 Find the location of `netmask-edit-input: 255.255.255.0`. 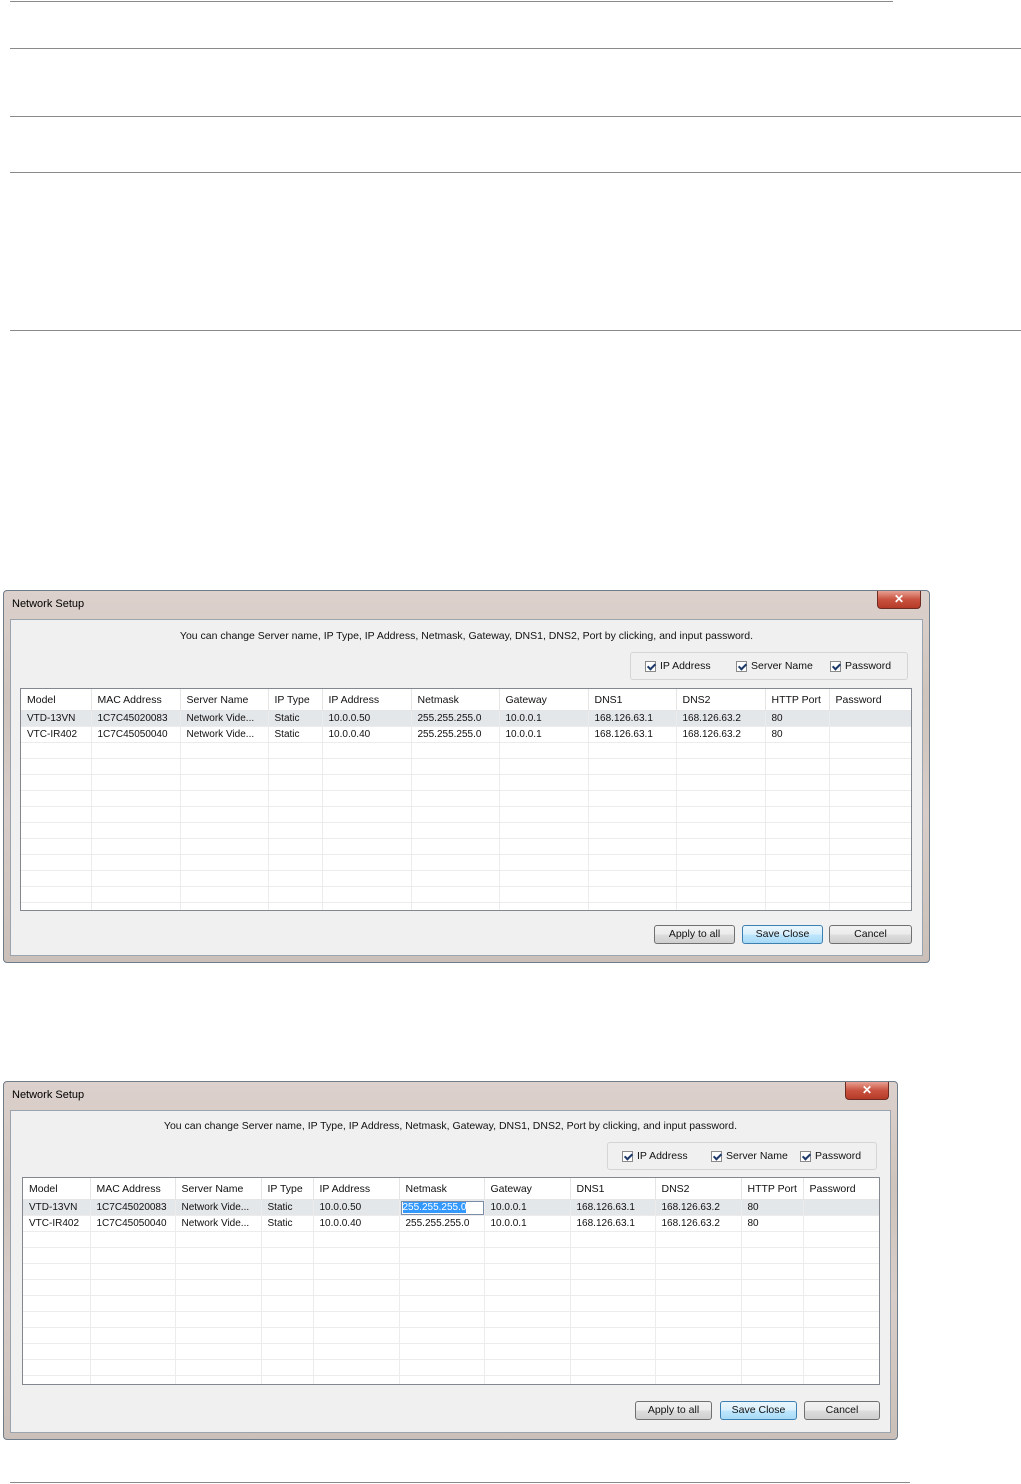

netmask-edit-input: 255.255.255.0 is located at coordinates (441, 1207).